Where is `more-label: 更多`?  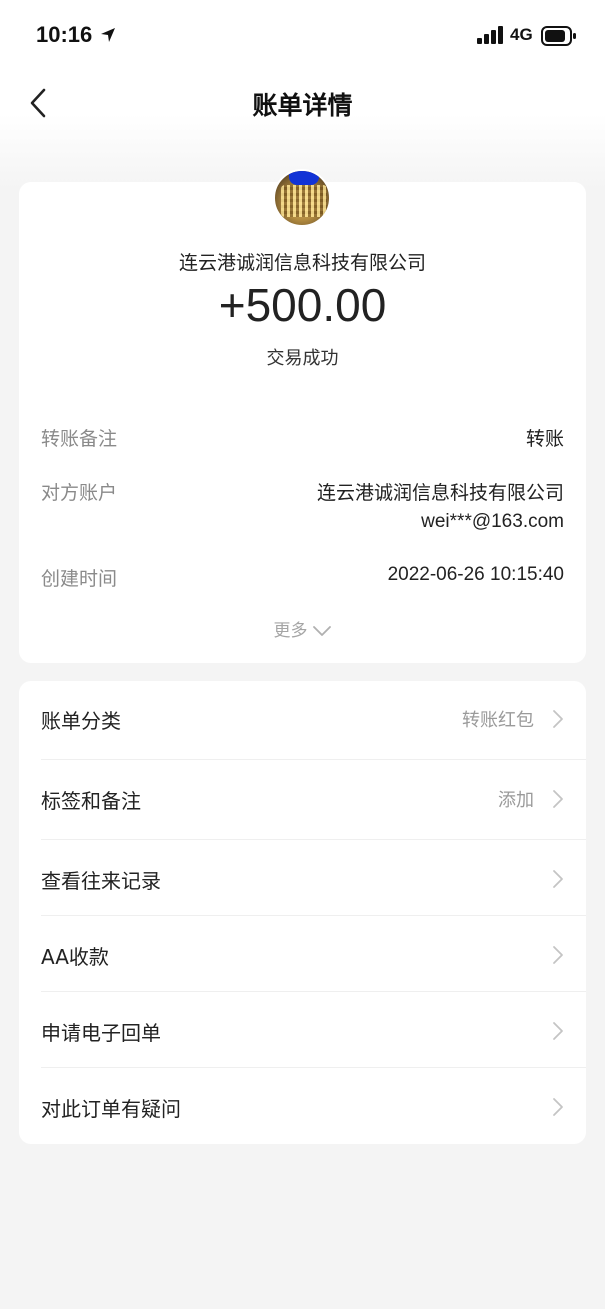
more-label: 更多 is located at coordinates (290, 631).